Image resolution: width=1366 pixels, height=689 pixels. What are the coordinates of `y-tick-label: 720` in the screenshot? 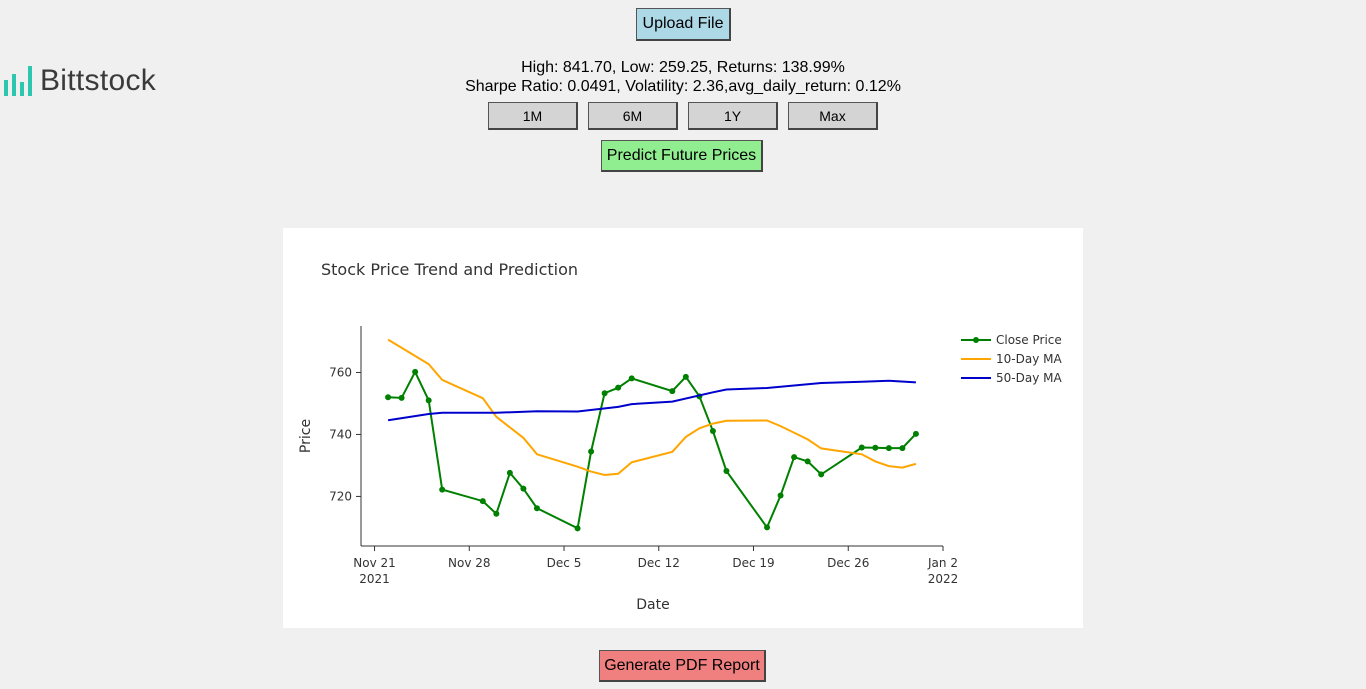 It's located at (340, 496).